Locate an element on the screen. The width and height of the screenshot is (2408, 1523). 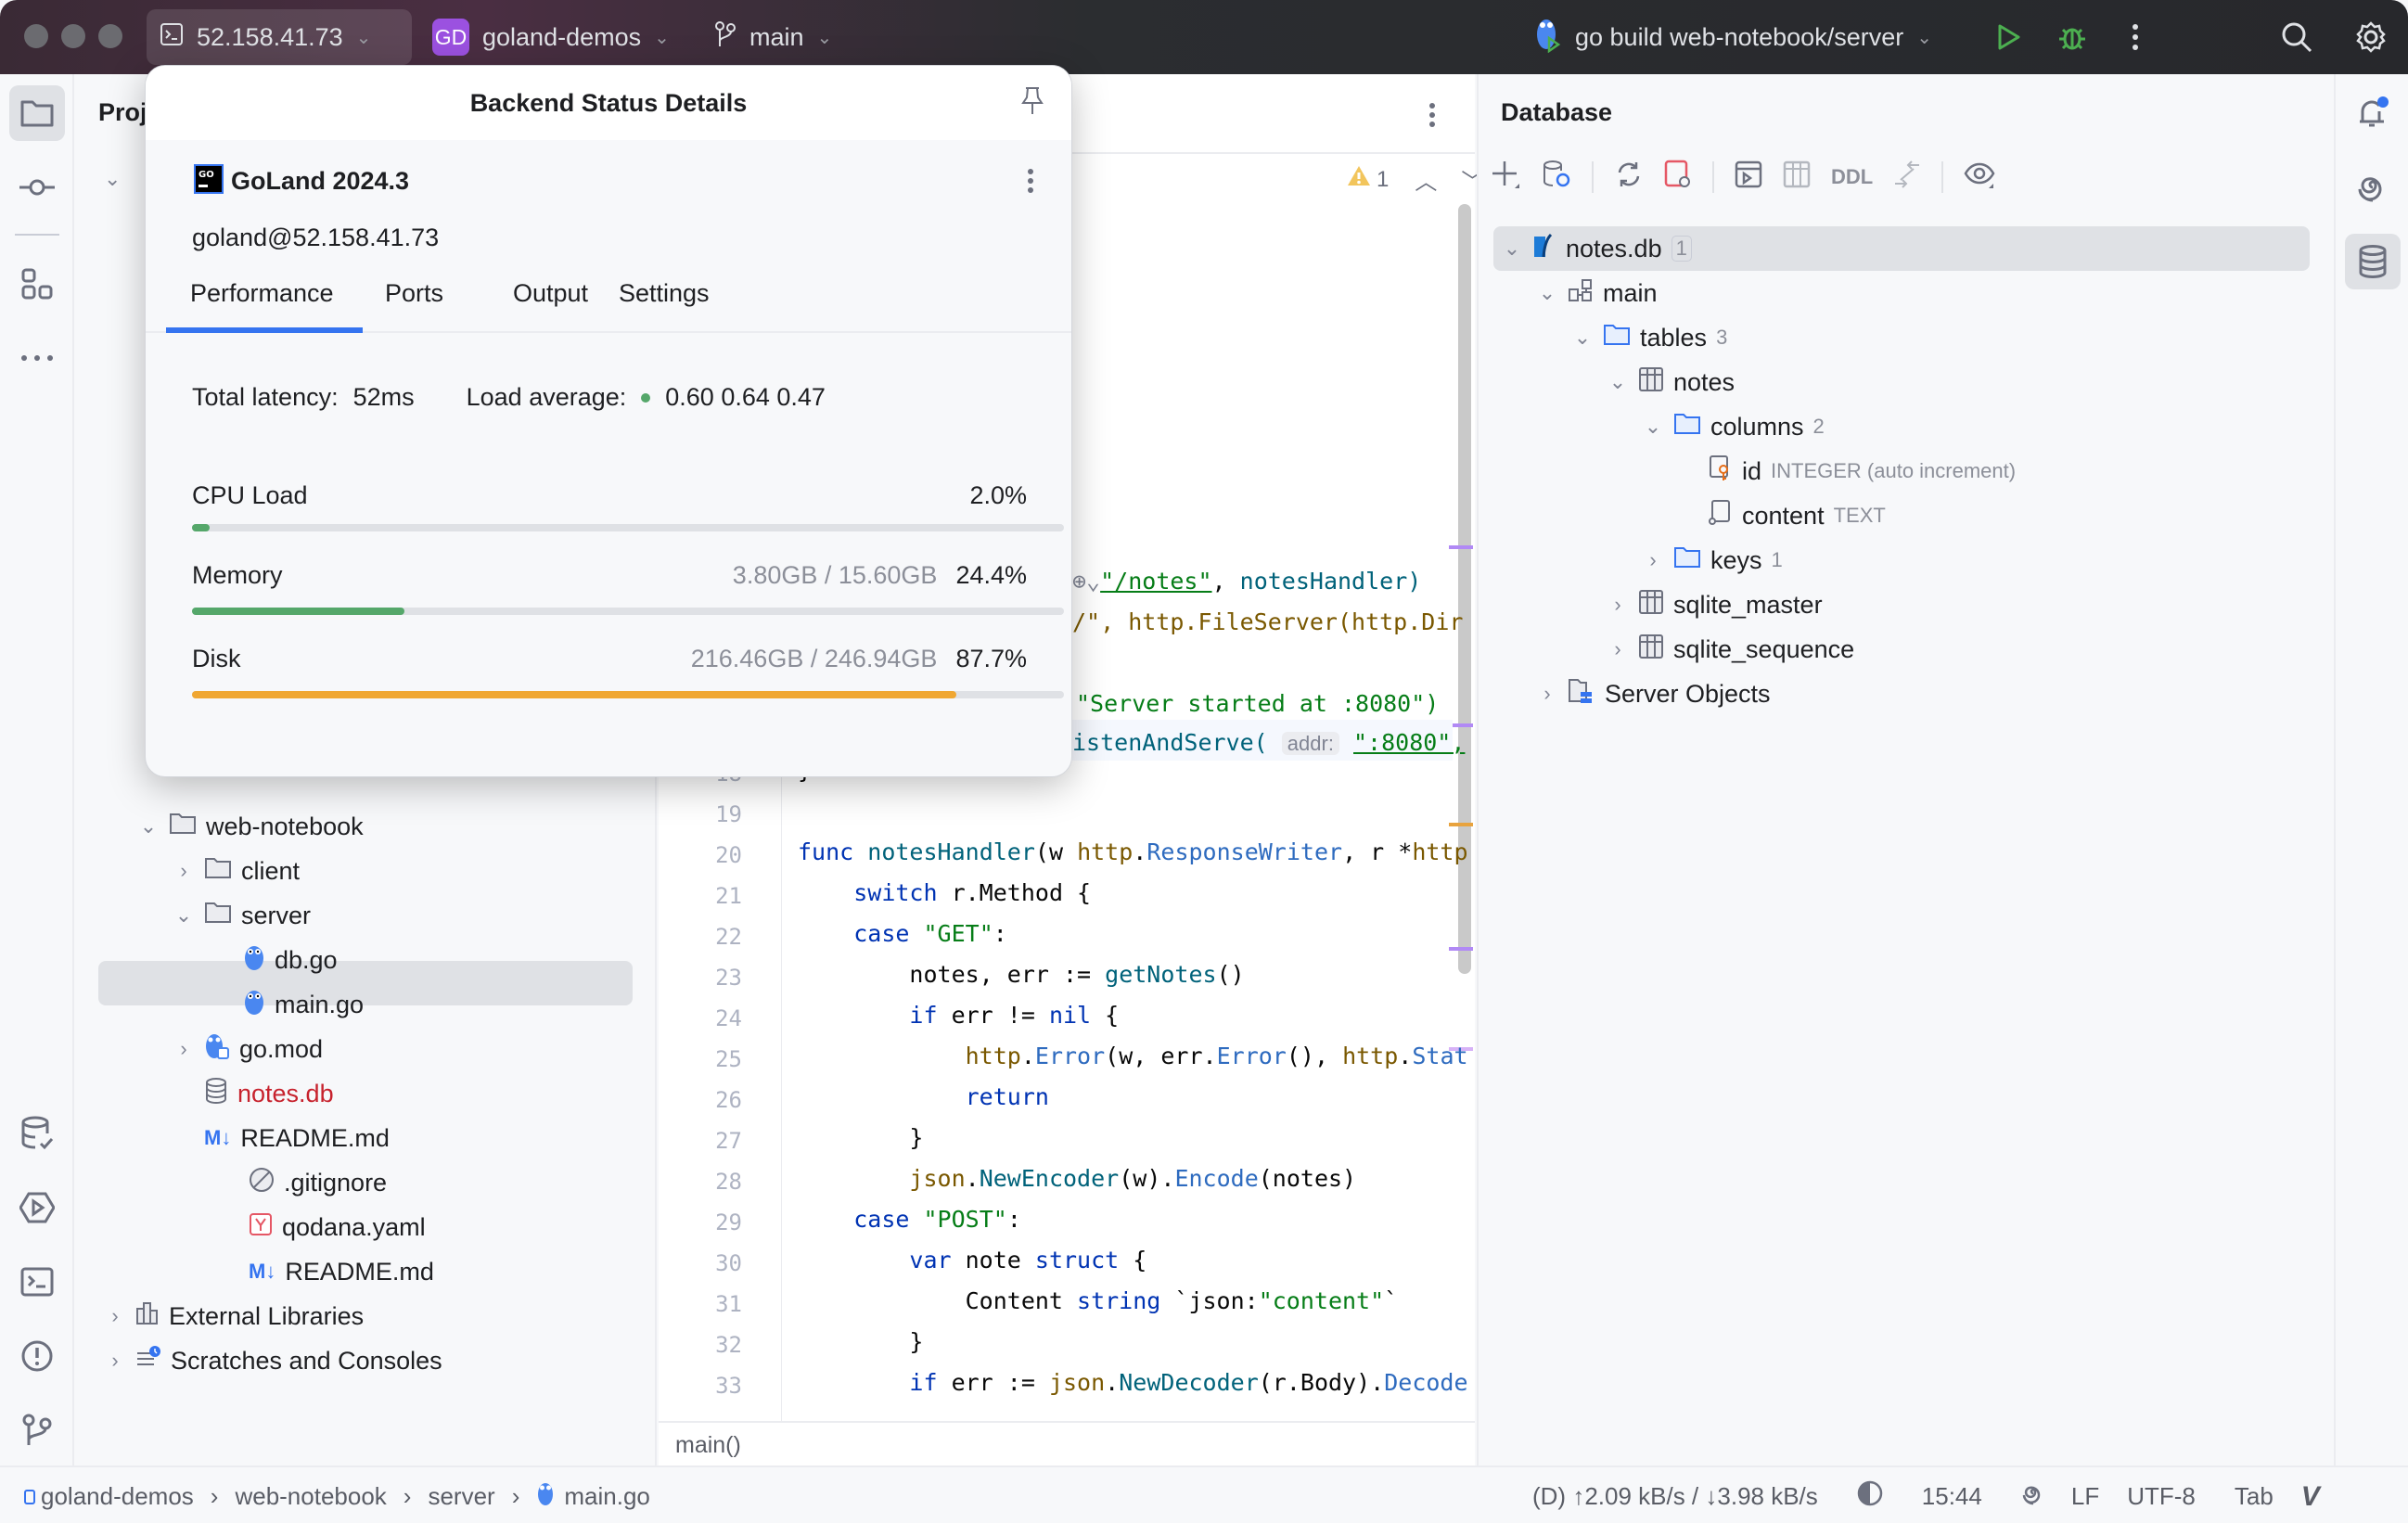
line-number: 21 is located at coordinates (714, 896).